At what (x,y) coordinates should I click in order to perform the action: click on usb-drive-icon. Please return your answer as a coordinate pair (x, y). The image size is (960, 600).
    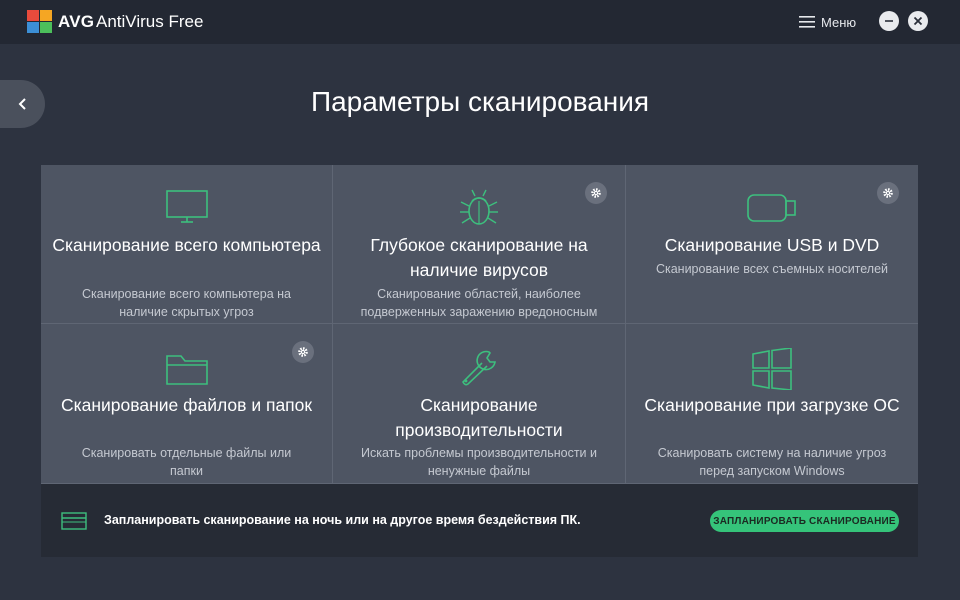
    Looking at the image, I should click on (771, 208).